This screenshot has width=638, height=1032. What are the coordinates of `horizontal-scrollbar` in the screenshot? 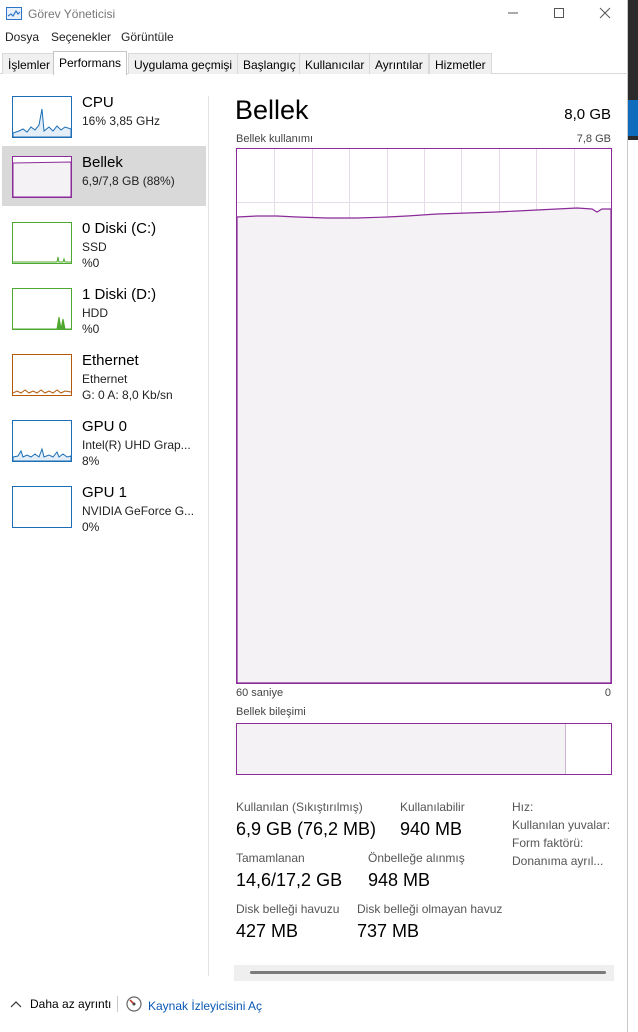 It's located at (424, 973).